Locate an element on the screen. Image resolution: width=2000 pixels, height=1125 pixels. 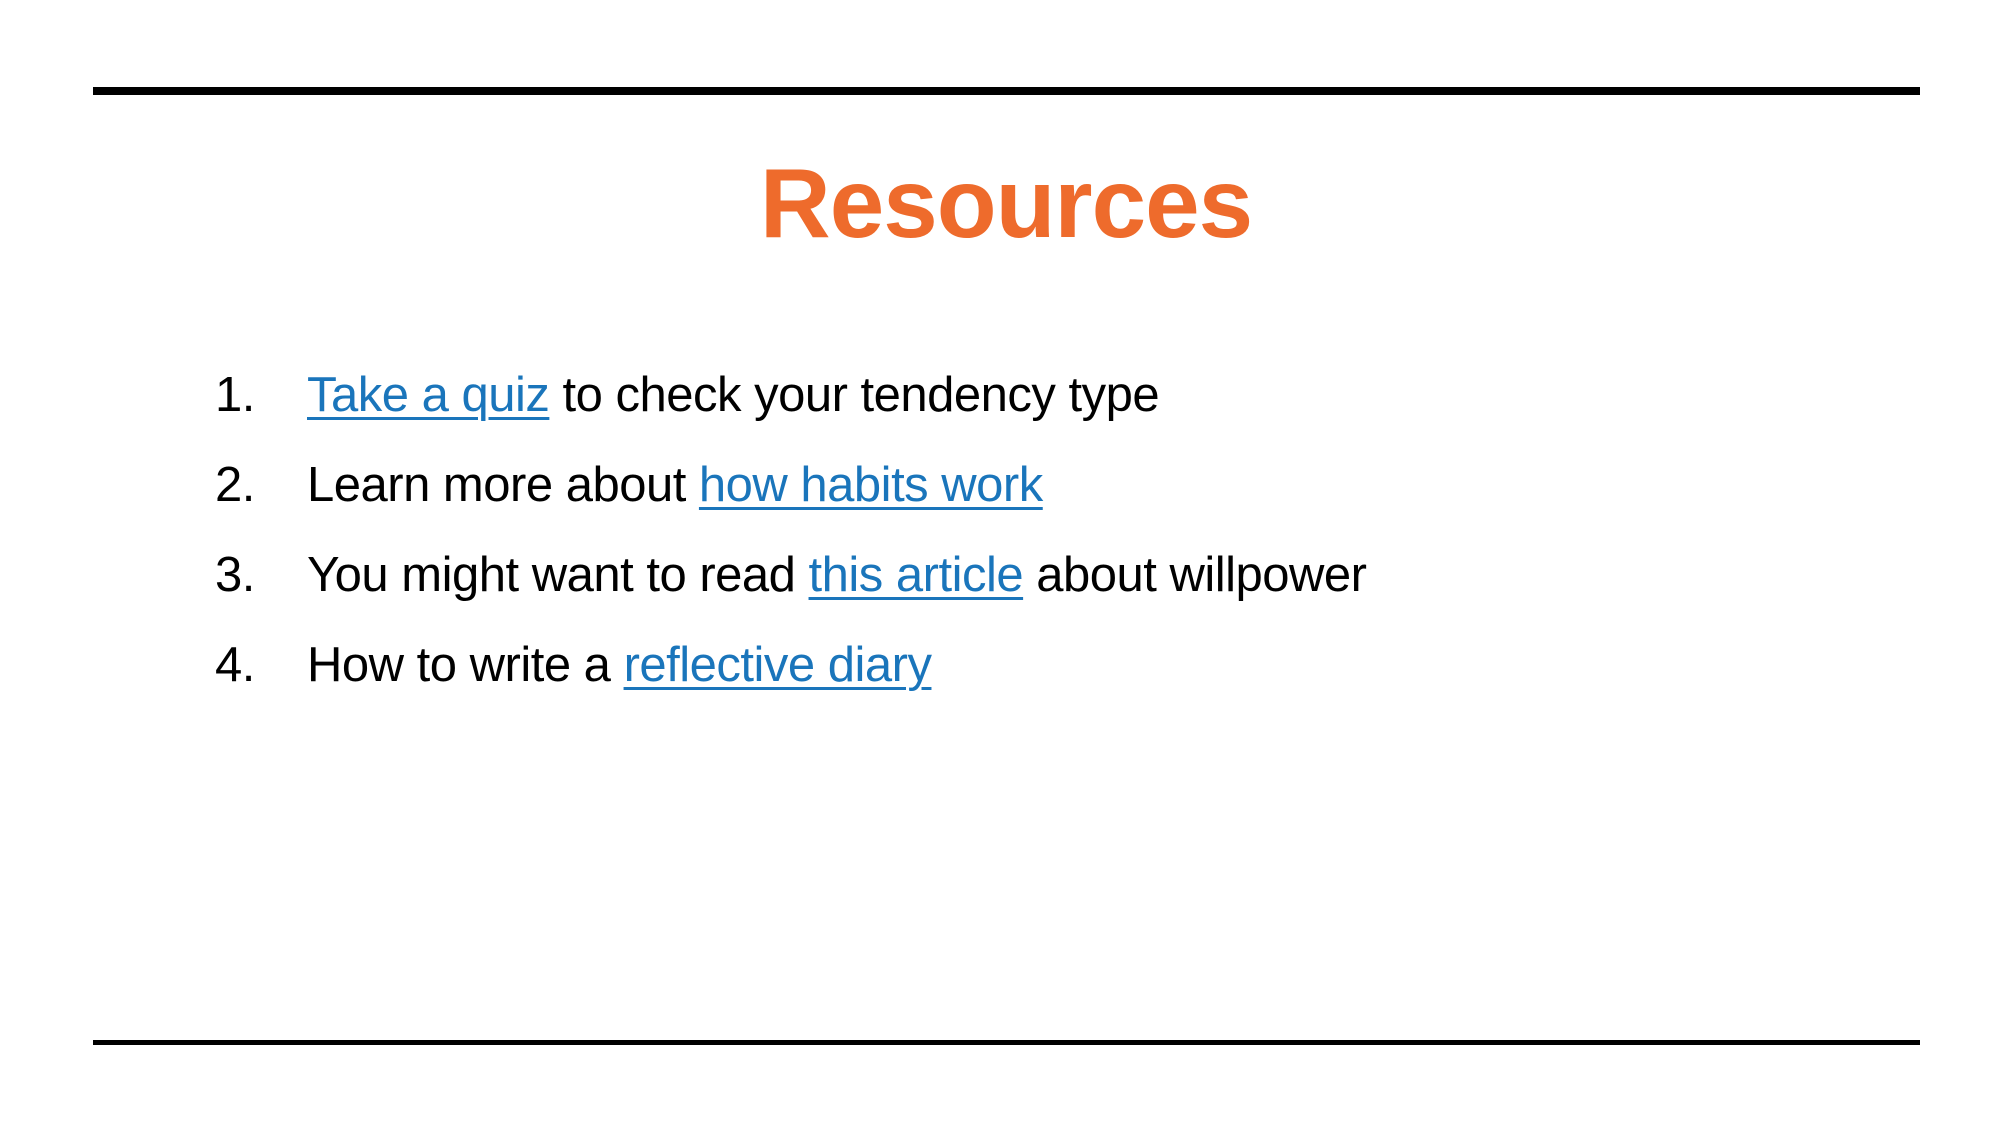
item-number: 1. is located at coordinates (235, 395).